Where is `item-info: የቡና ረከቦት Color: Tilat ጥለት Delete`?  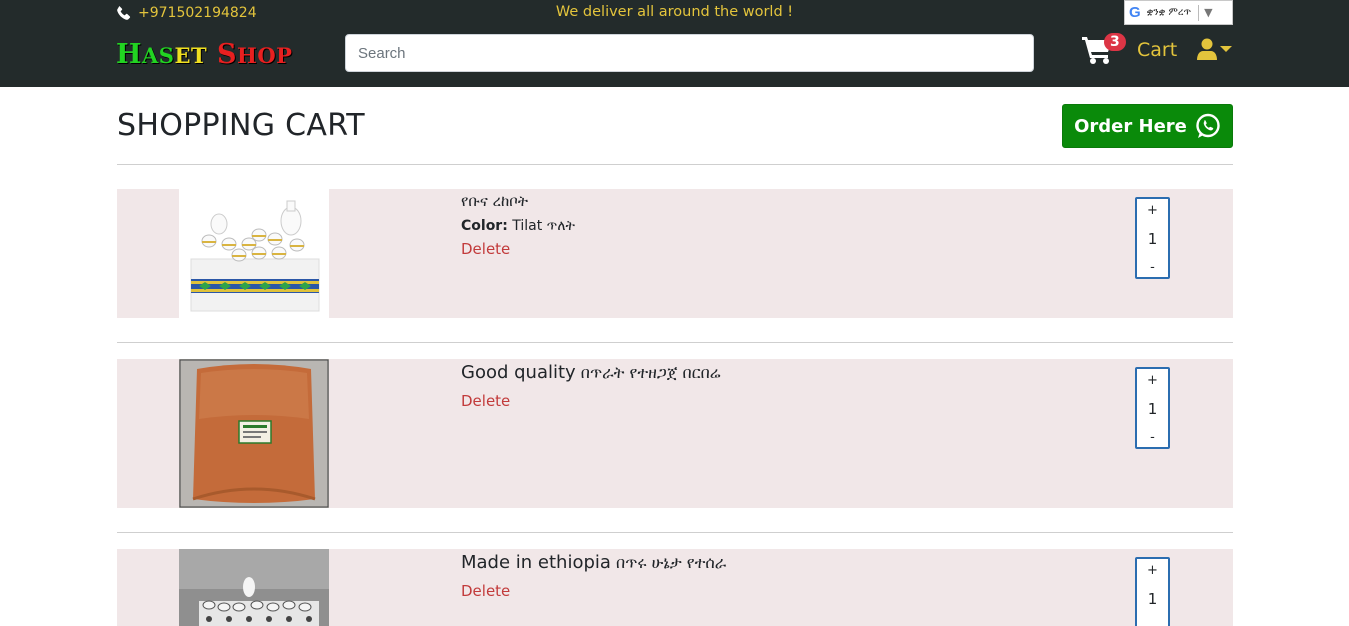 item-info: የቡና ረከቦት Color: Tilat ጥለት Delete is located at coordinates (518, 225).